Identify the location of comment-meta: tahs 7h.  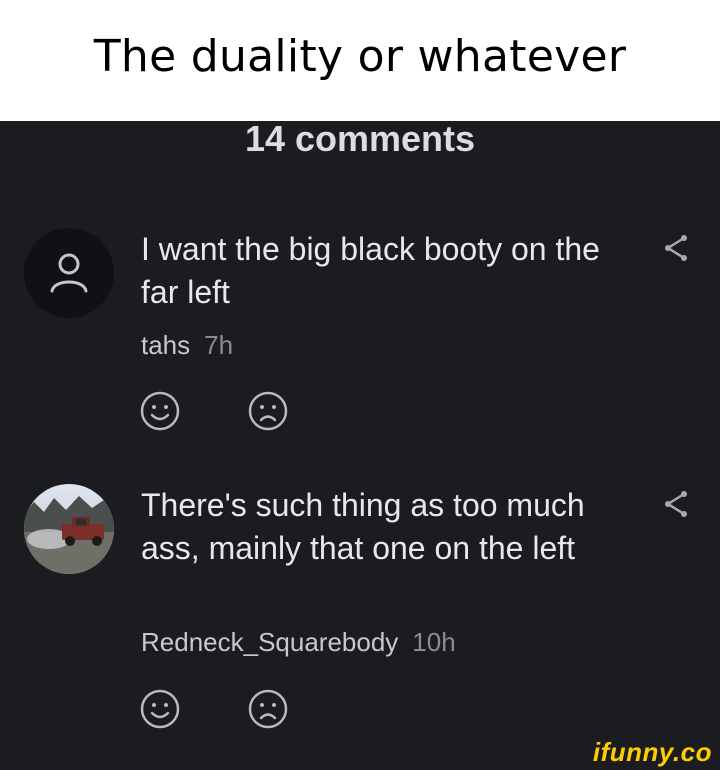
(187, 345).